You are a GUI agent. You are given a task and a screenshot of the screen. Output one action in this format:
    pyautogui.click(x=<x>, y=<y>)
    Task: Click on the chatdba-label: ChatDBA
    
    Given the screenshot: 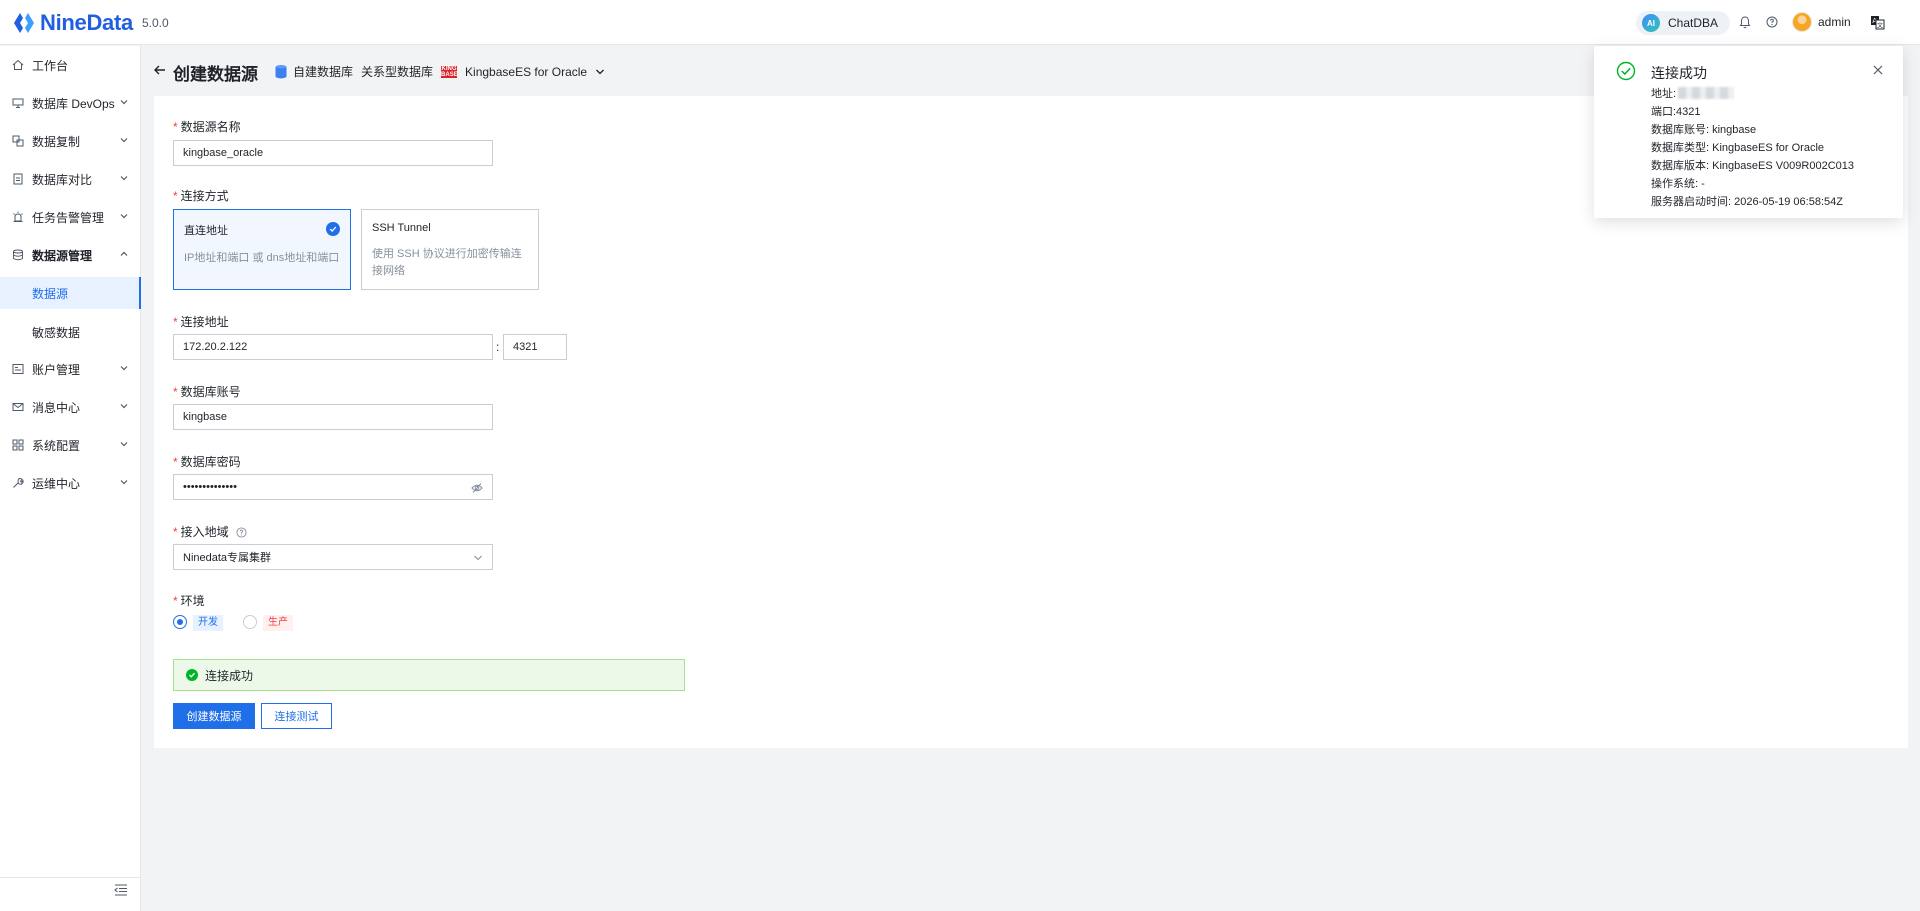 What is the action you would take?
    pyautogui.click(x=1693, y=23)
    